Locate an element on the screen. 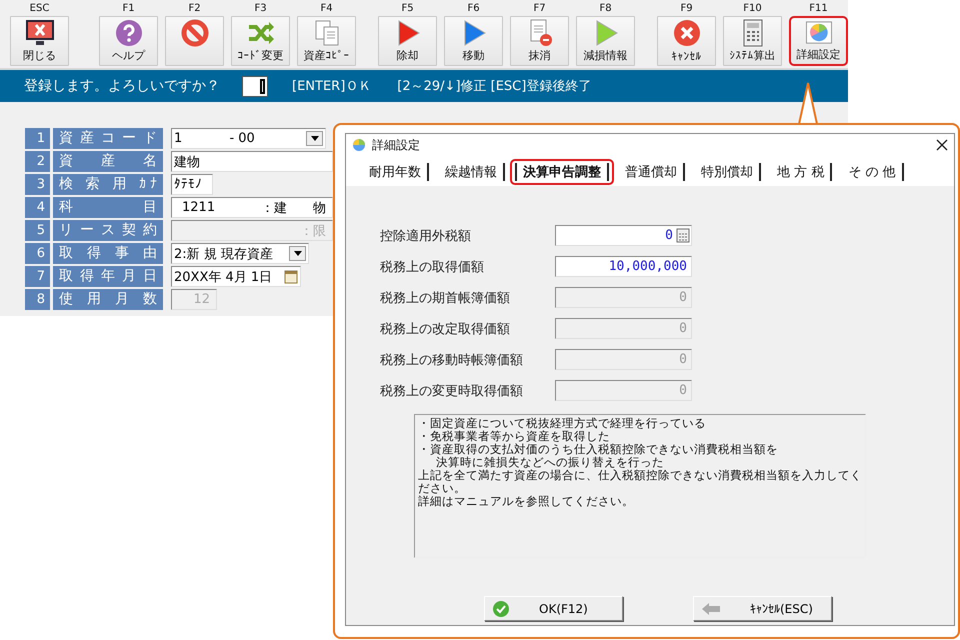 This screenshot has width=960, height=640. input-field: 1211 ：建 物 is located at coordinates (252, 207).